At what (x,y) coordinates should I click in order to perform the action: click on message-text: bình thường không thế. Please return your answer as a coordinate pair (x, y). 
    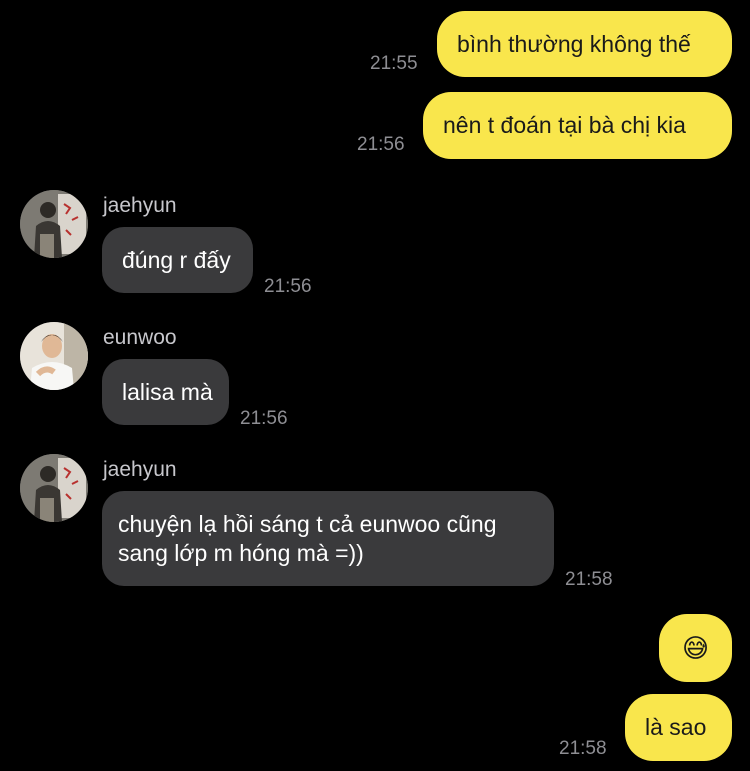
    Looking at the image, I should click on (574, 43).